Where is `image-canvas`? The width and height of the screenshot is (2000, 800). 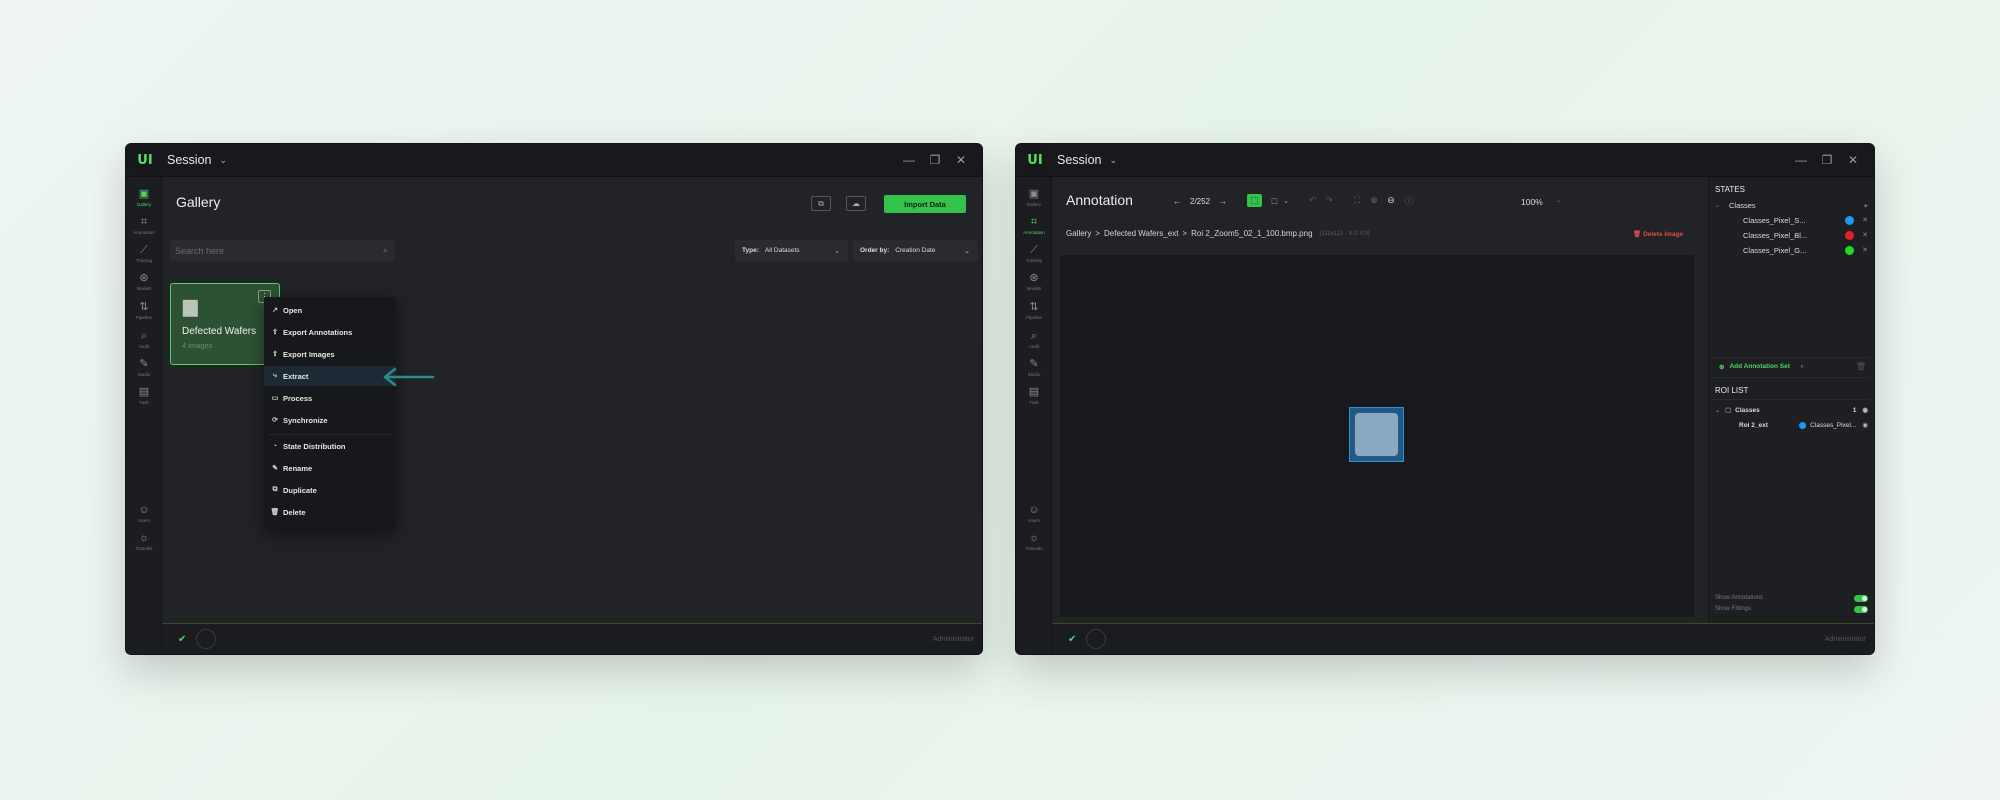 image-canvas is located at coordinates (1377, 436).